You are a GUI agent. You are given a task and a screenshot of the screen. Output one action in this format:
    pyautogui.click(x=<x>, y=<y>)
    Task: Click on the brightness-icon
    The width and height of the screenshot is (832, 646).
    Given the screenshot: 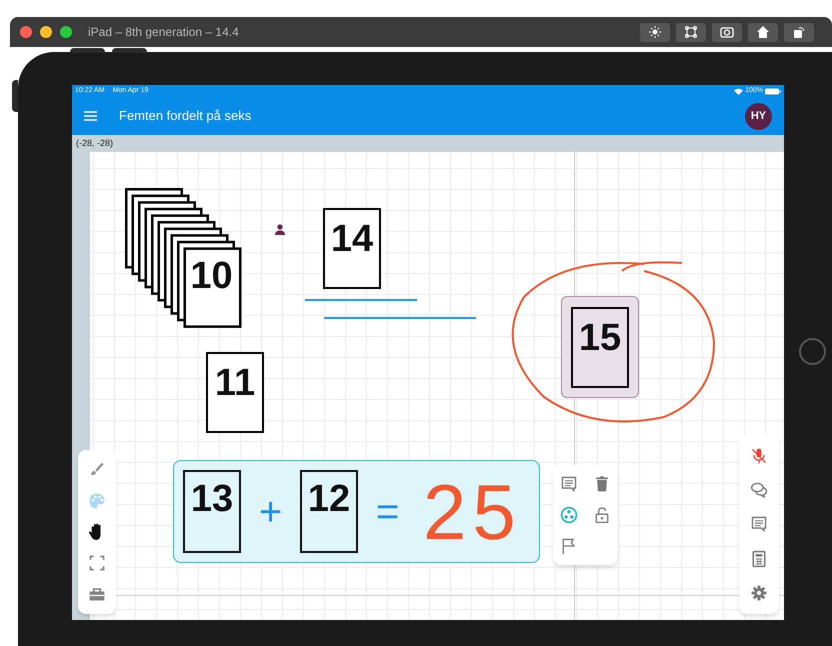 What is the action you would take?
    pyautogui.click(x=655, y=32)
    